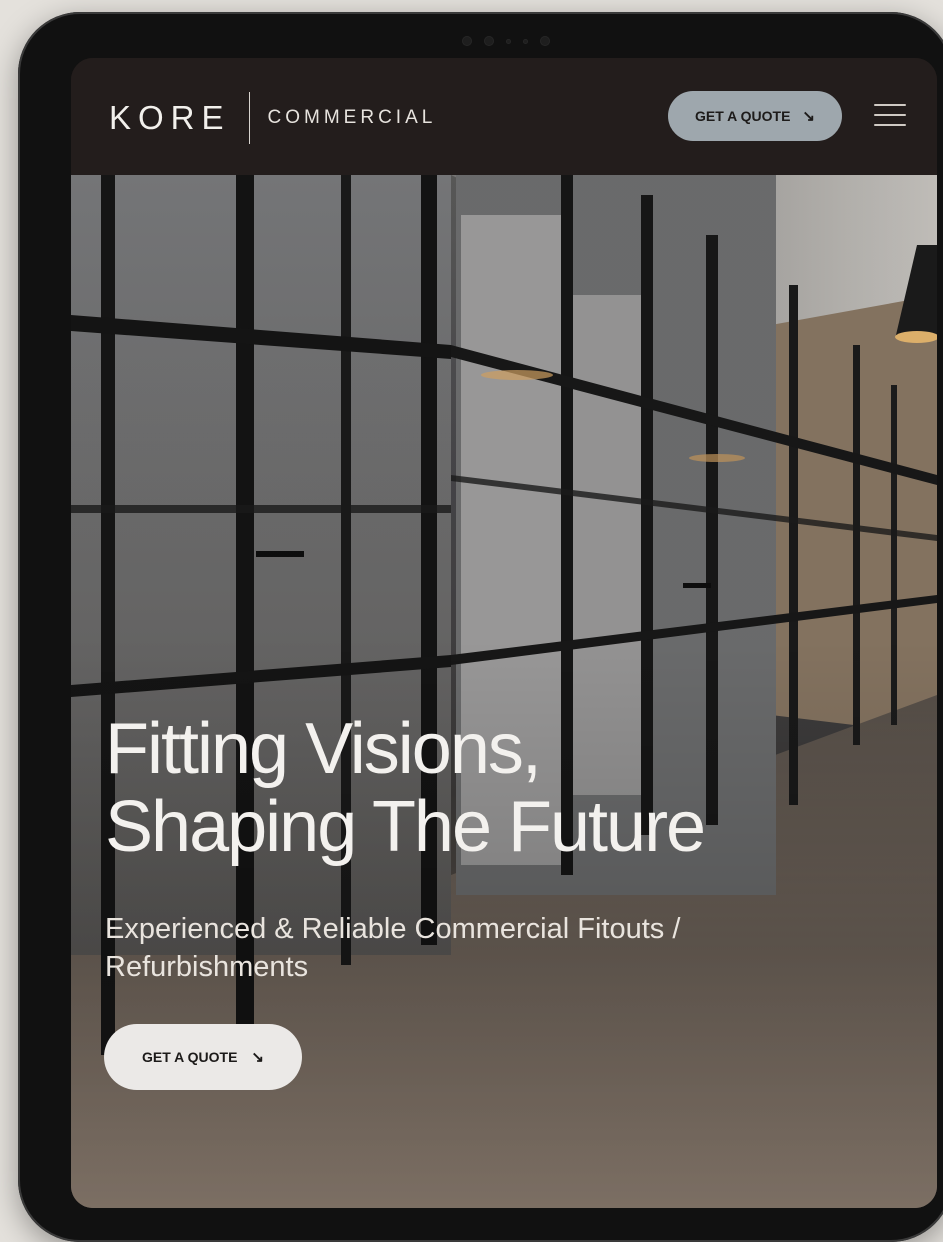  Describe the element at coordinates (504, 116) in the screenshot. I see `site-header: KORE COMMERCIAL GET A QUOTE ↘` at that location.